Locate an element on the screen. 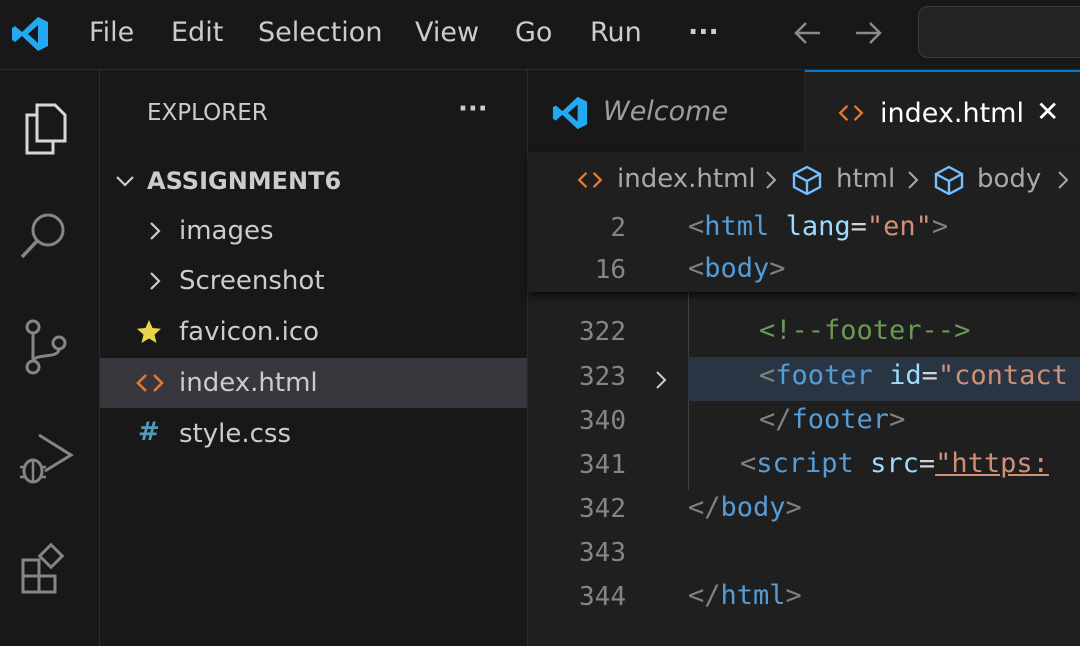 The width and height of the screenshot is (1080, 646). forward-arrow-icon is located at coordinates (868, 33).